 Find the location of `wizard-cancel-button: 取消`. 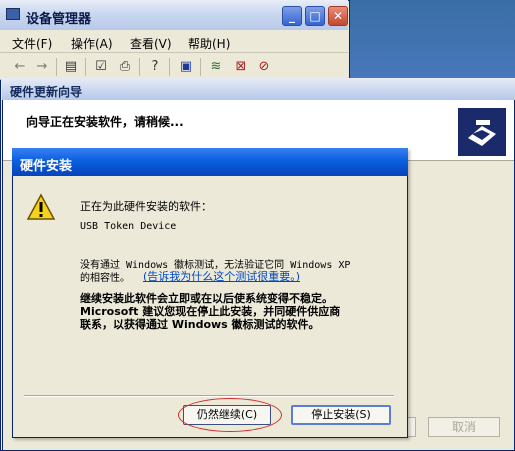

wizard-cancel-button: 取消 is located at coordinates (464, 427).